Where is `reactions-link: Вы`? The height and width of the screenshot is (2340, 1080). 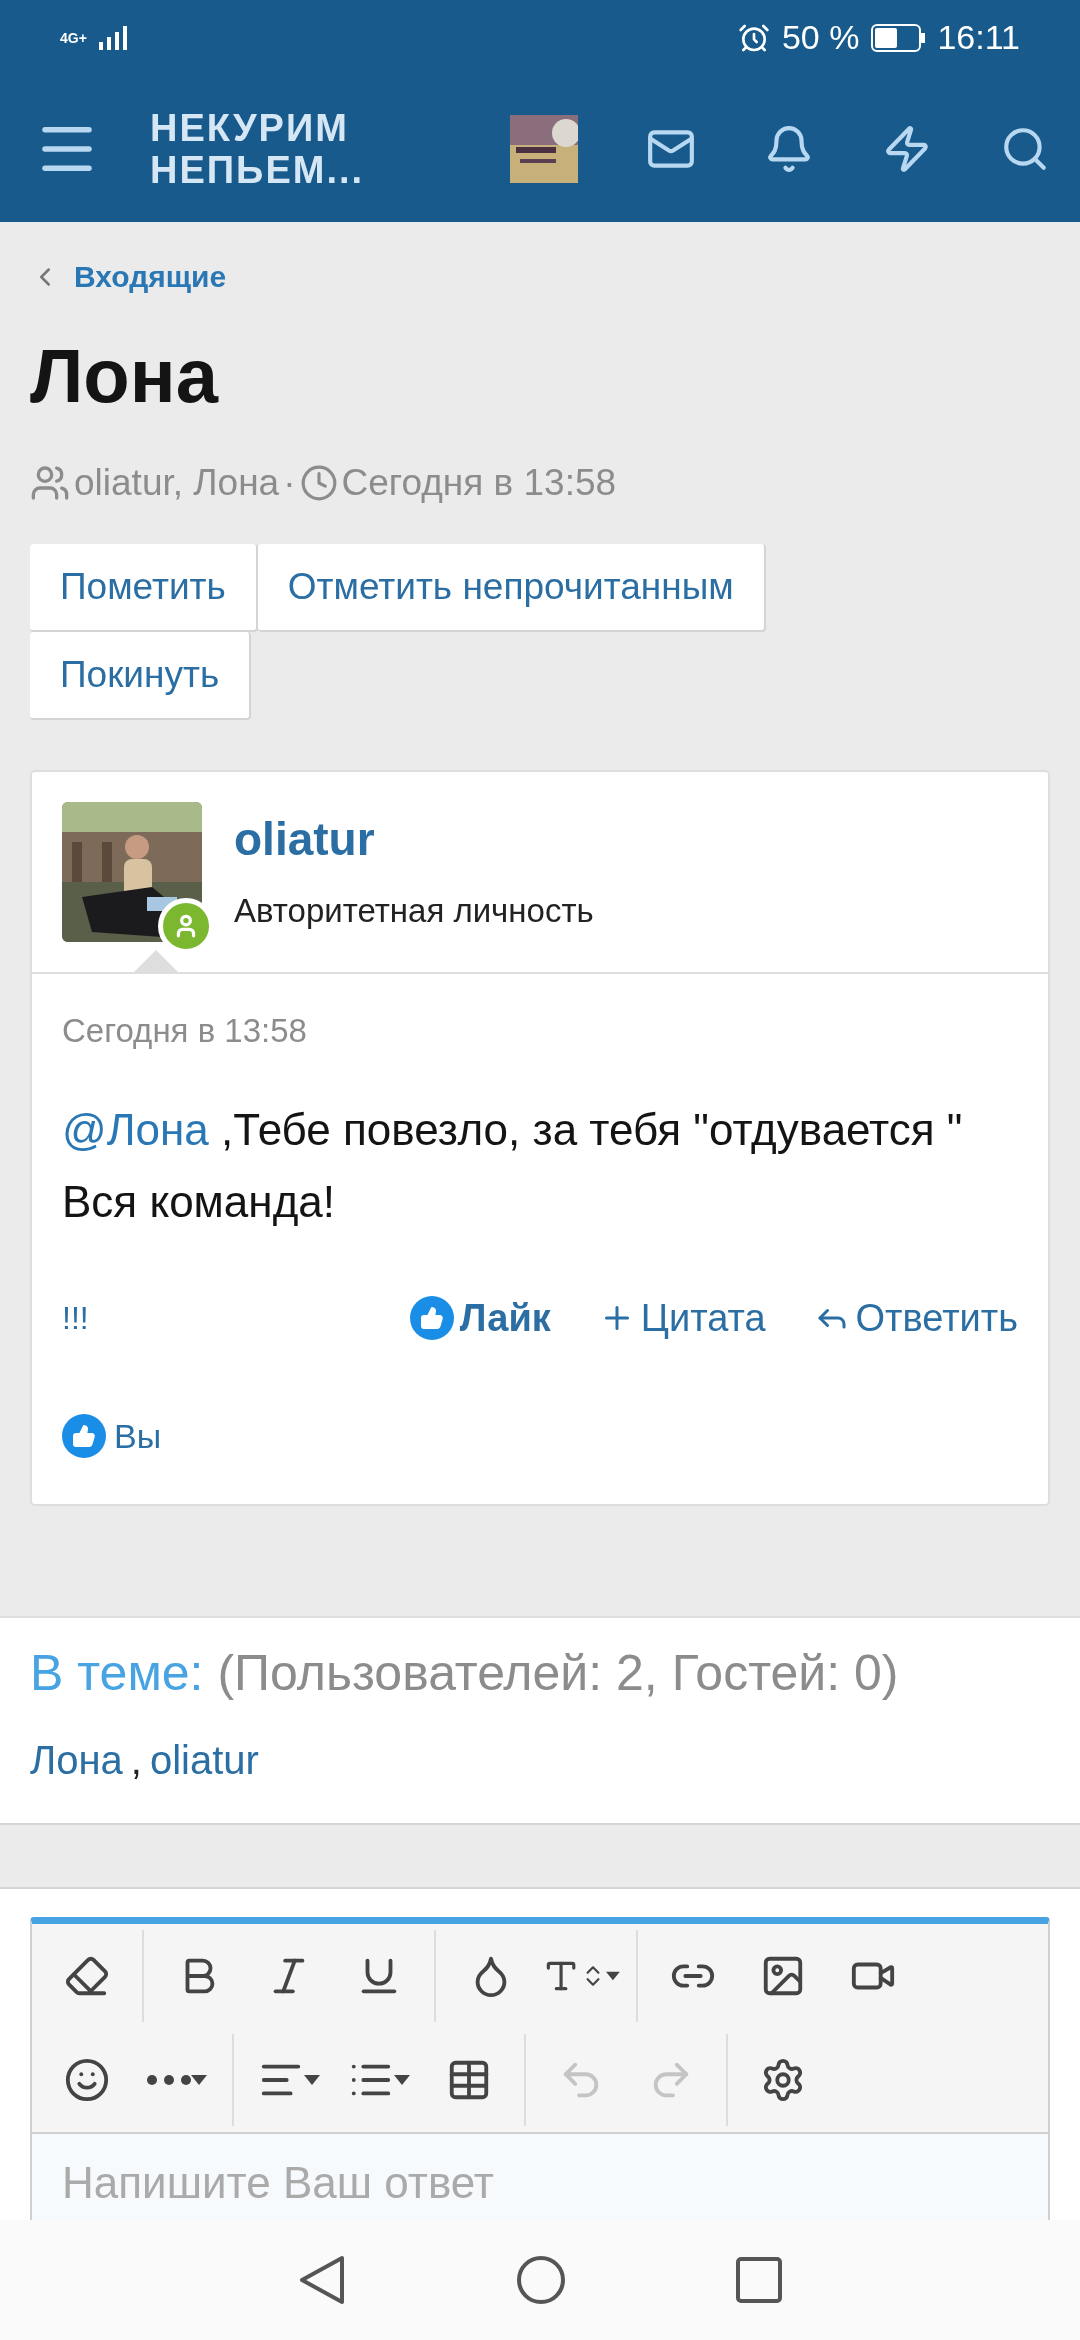
reactions-link: Вы is located at coordinates (138, 1436).